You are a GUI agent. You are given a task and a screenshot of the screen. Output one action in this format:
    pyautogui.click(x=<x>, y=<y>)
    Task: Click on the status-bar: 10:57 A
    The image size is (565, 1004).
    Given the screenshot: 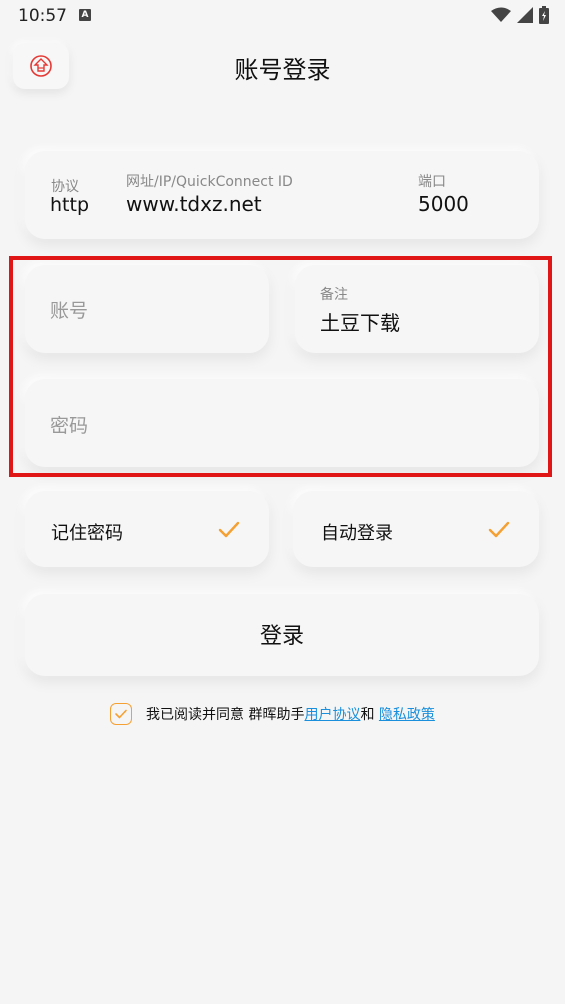 What is the action you would take?
    pyautogui.click(x=282, y=16)
    